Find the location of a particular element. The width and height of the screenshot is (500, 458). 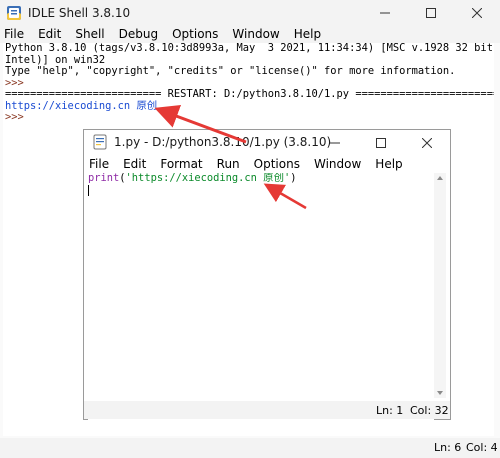

annotation-arrows is located at coordinates (230, 157).